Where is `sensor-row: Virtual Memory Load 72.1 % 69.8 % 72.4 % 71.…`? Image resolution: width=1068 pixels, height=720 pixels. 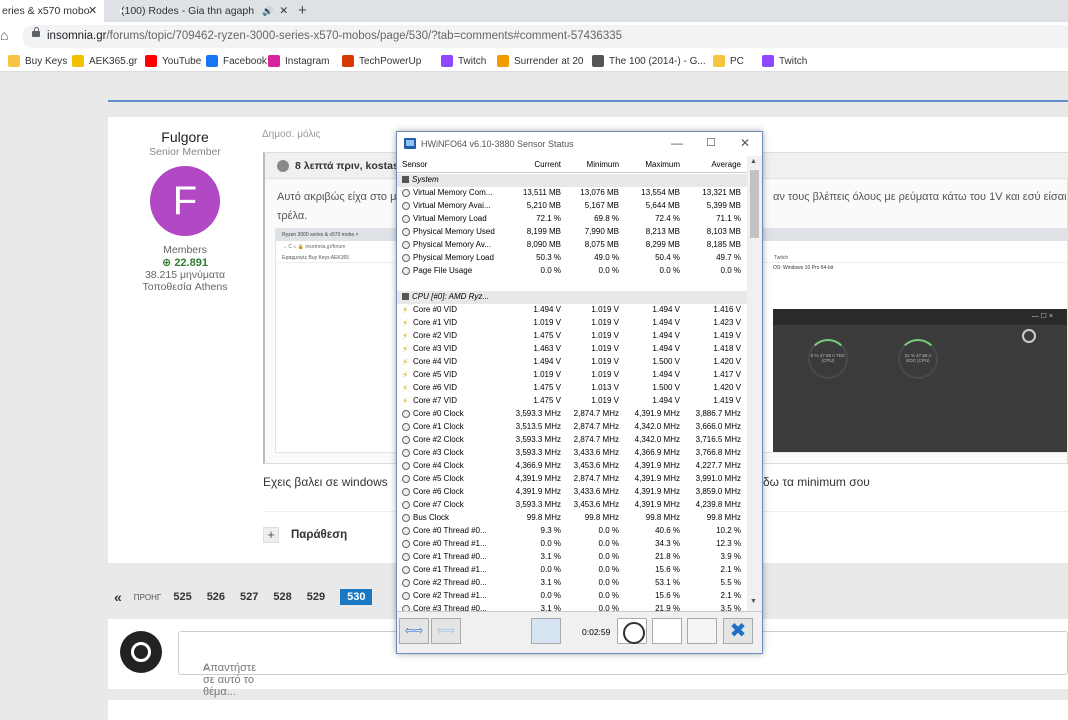 sensor-row: Virtual Memory Load 72.1 % 69.8 % 72.4 % 71.… is located at coordinates (572, 219).